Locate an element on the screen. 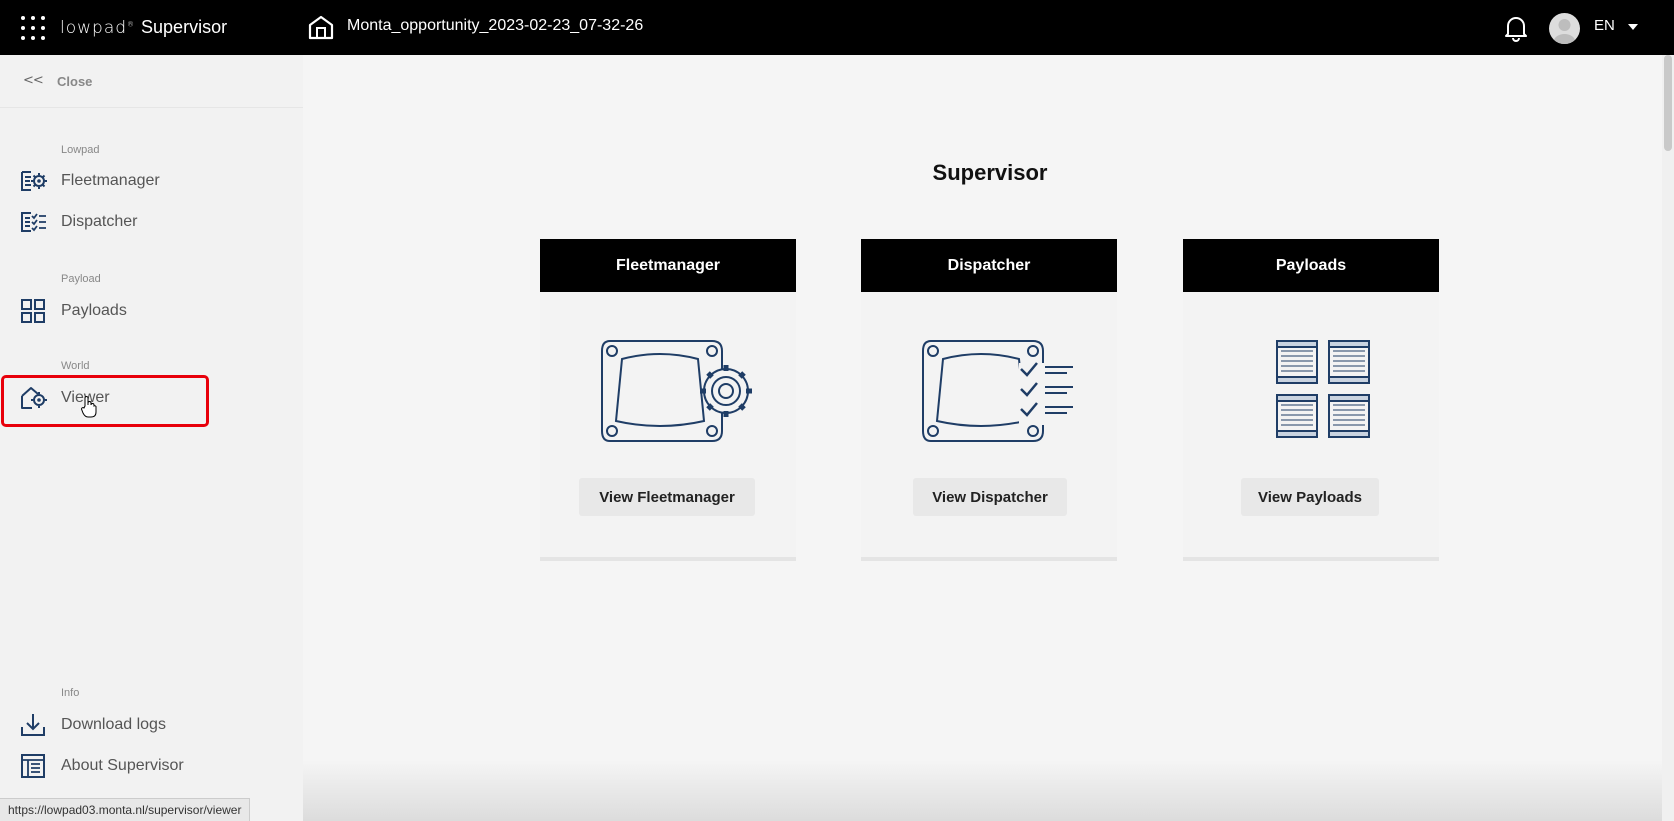 The image size is (1674, 821). view-dispatcher-button: View Dispatcher is located at coordinates (990, 497).